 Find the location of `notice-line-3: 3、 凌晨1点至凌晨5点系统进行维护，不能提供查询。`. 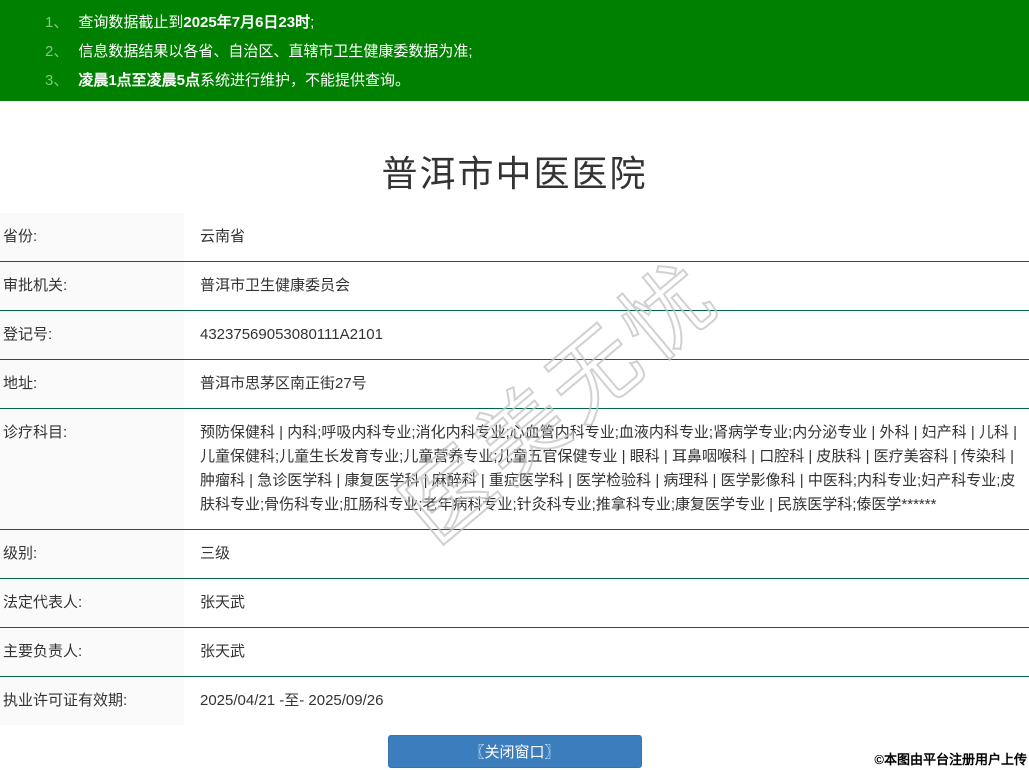

notice-line-3: 3、 凌晨1点至凌晨5点系统进行维护，不能提供查询。 is located at coordinates (527, 80).